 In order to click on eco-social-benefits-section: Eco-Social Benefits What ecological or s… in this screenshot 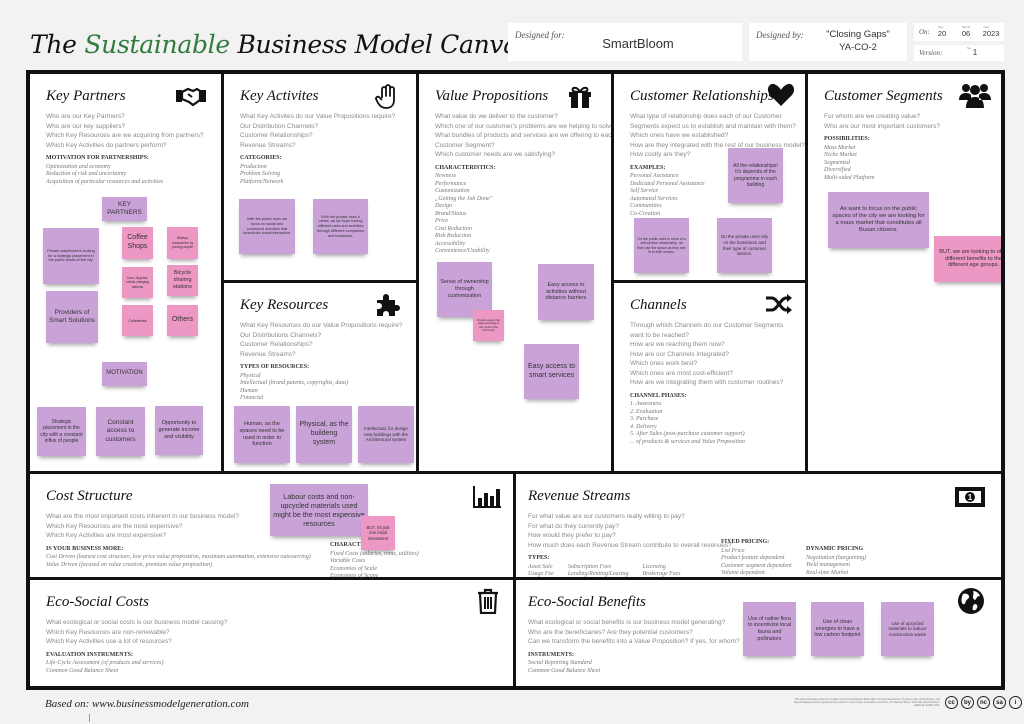, I will do `click(758, 633)`.